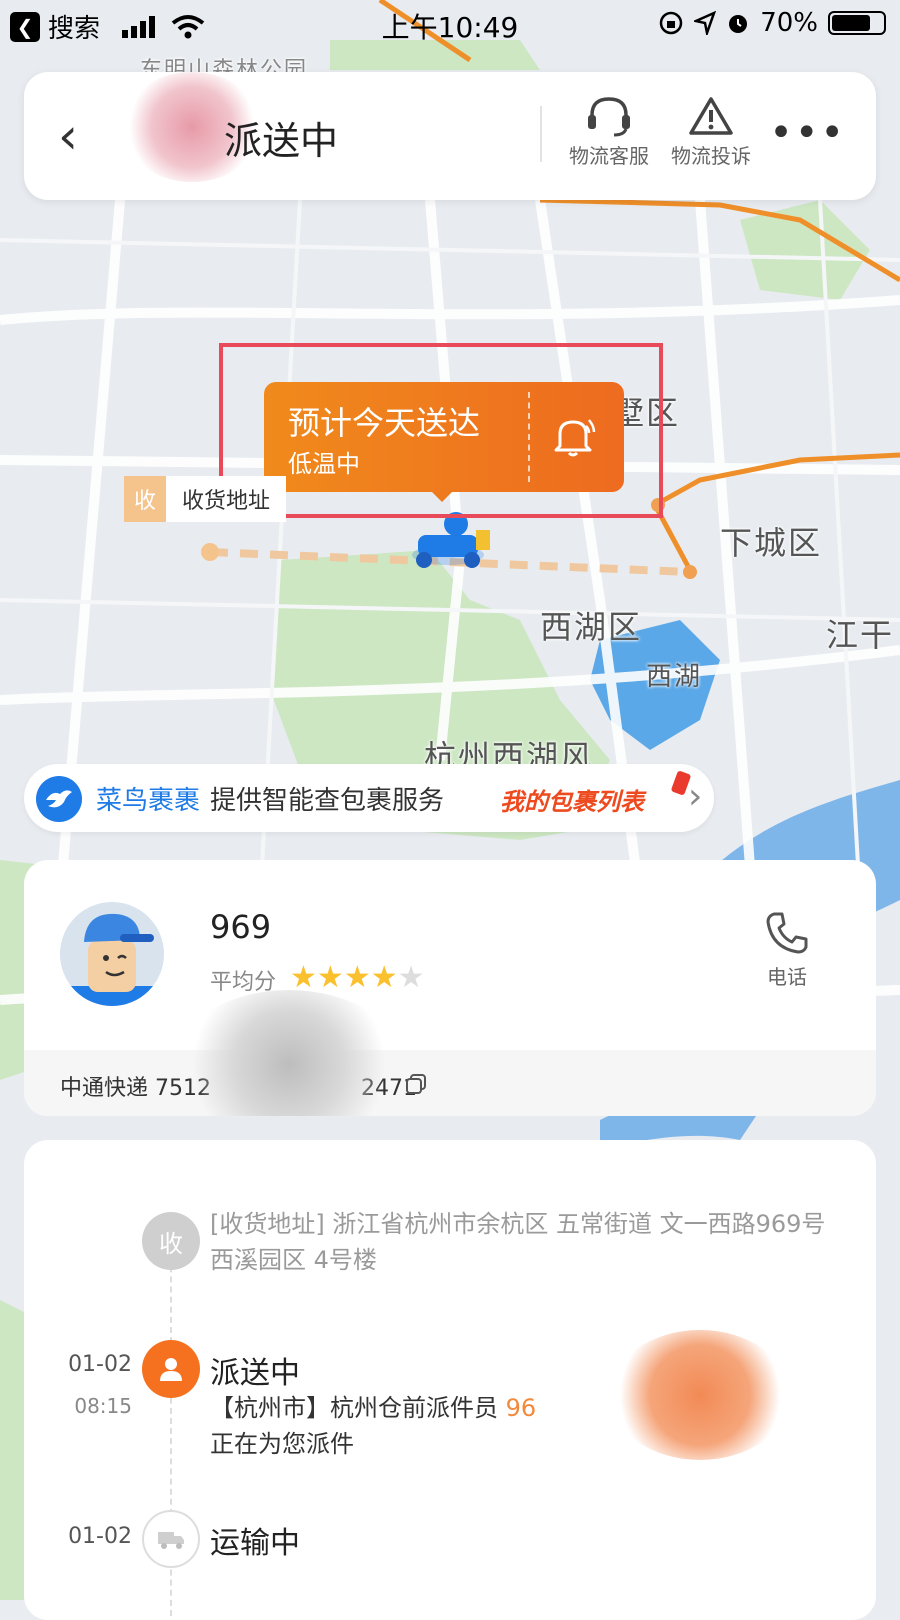 This screenshot has height=1620, width=900. I want to click on courier-scooter-icon, so click(451, 540).